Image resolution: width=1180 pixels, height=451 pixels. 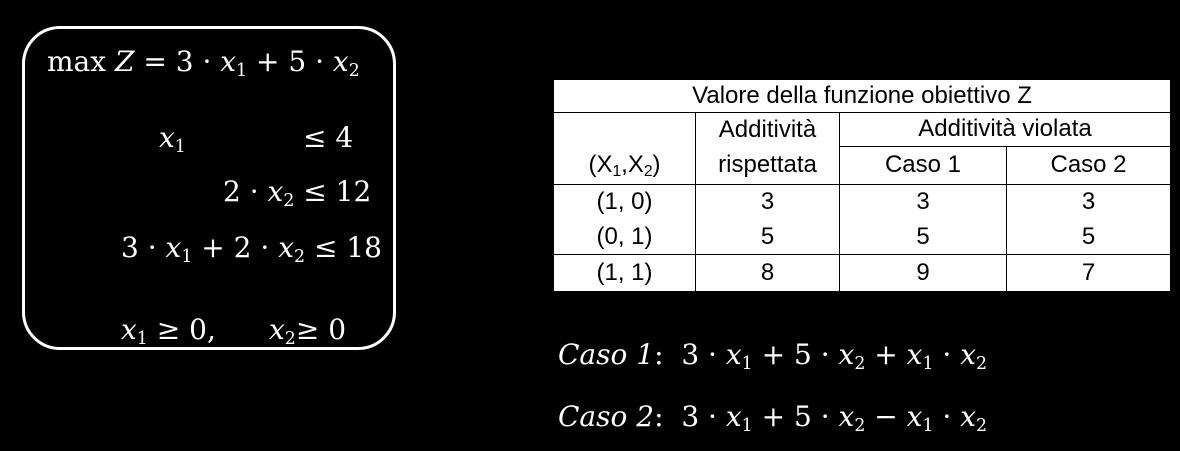 I want to click on sep: ,, so click(x=624, y=165).